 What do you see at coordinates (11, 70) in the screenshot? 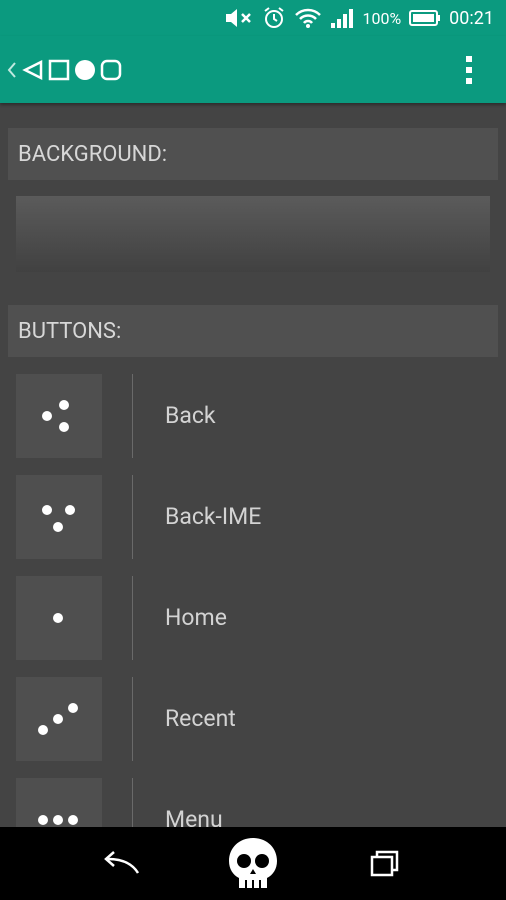
I see `chevron-left-icon` at bounding box center [11, 70].